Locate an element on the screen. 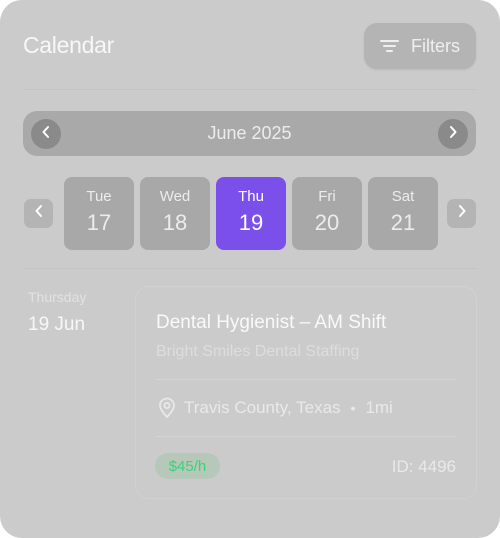  filter-lines-icon is located at coordinates (389, 46).